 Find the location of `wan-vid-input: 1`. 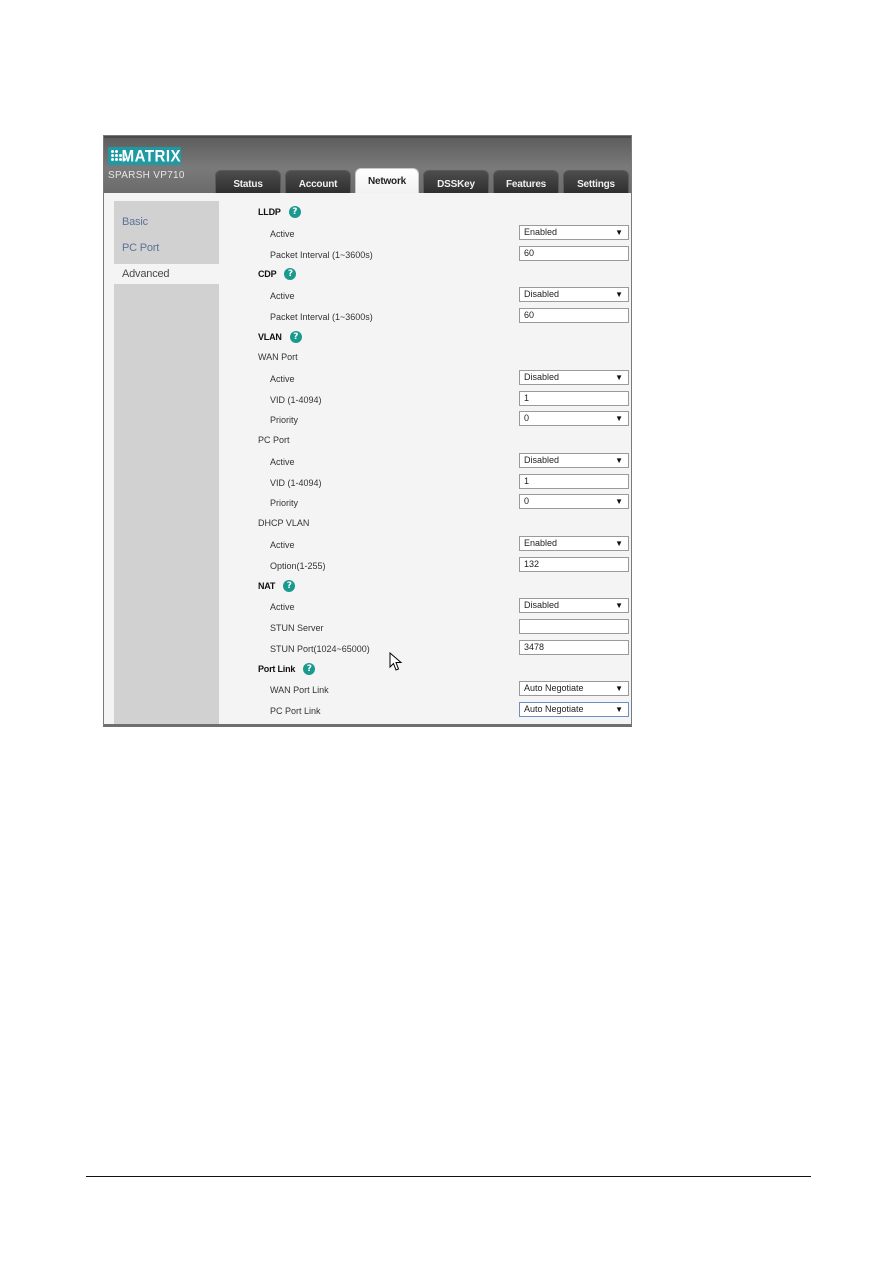

wan-vid-input: 1 is located at coordinates (574, 398).